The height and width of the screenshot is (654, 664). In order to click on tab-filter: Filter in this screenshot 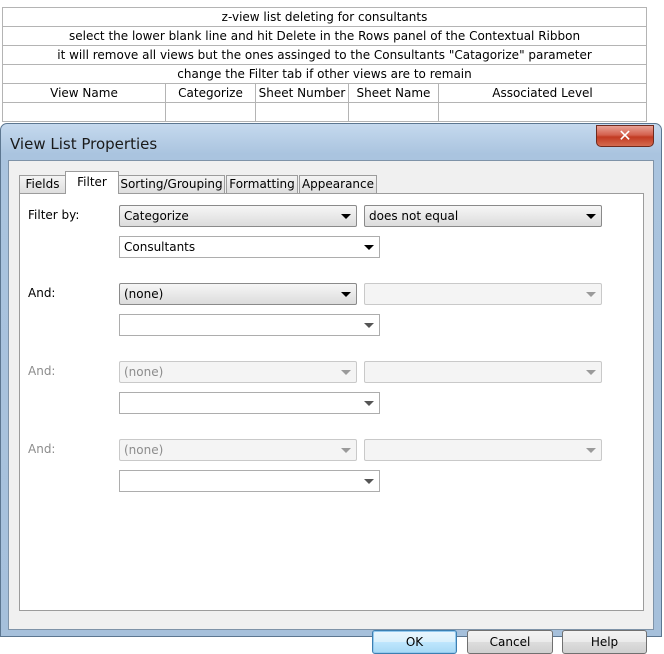, I will do `click(92, 182)`.